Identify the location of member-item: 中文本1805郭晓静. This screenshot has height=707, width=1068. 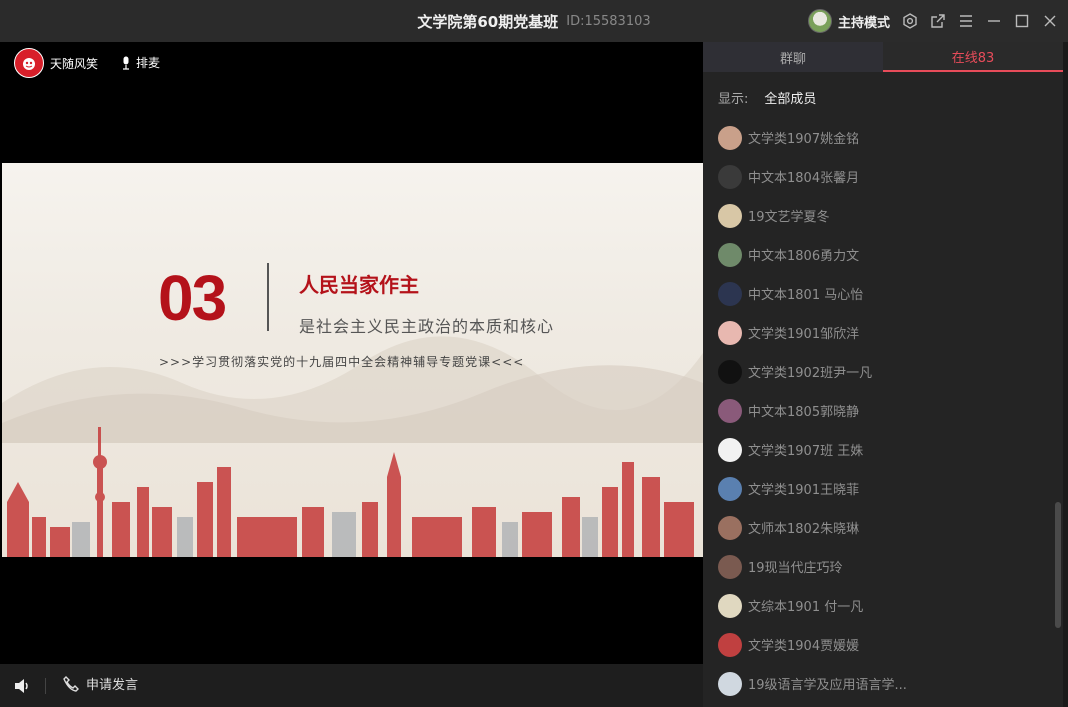
(875, 410).